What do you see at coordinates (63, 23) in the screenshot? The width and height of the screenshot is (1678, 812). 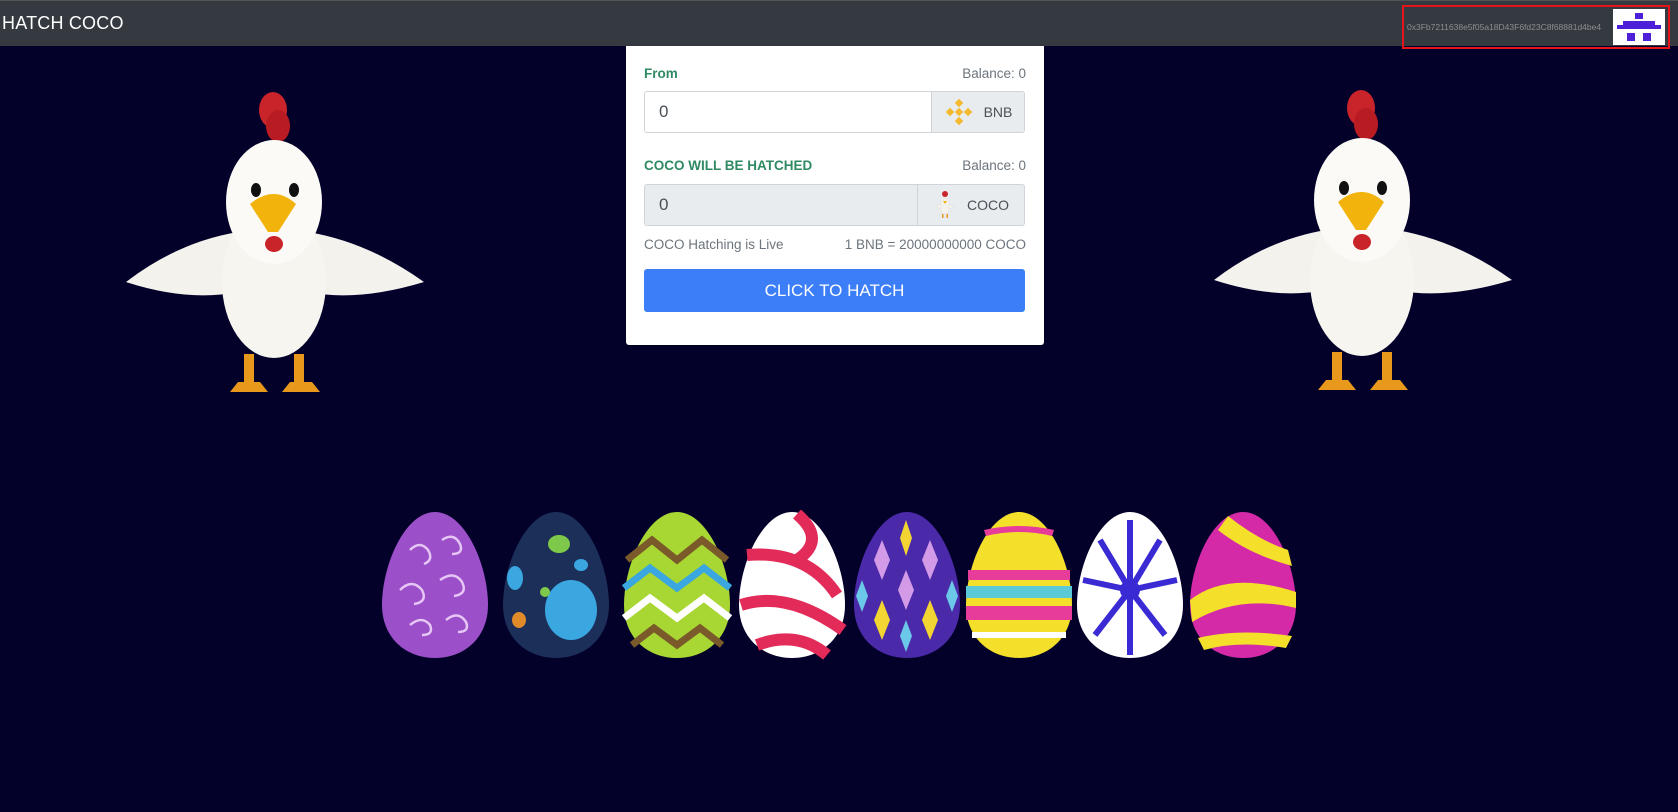 I see `brand-link: HATCH COCO` at bounding box center [63, 23].